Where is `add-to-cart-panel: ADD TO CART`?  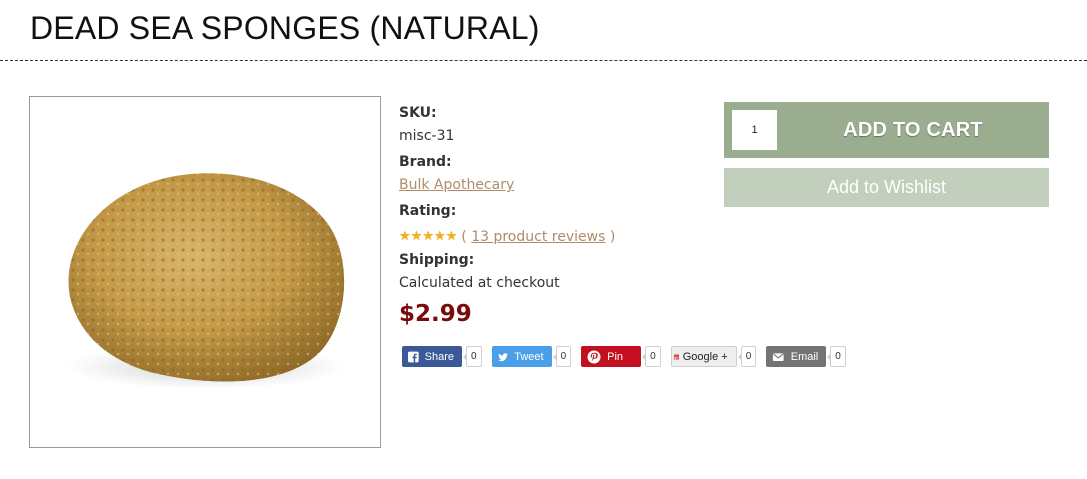
add-to-cart-panel: ADD TO CART is located at coordinates (886, 130).